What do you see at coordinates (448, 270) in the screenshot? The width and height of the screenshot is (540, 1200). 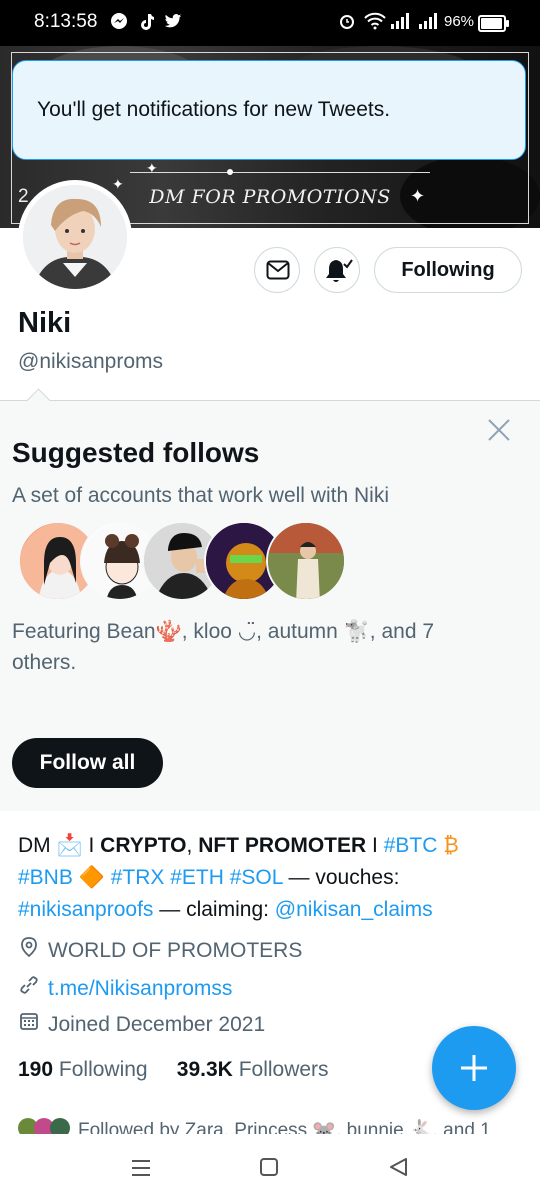 I see `following-button: Following` at bounding box center [448, 270].